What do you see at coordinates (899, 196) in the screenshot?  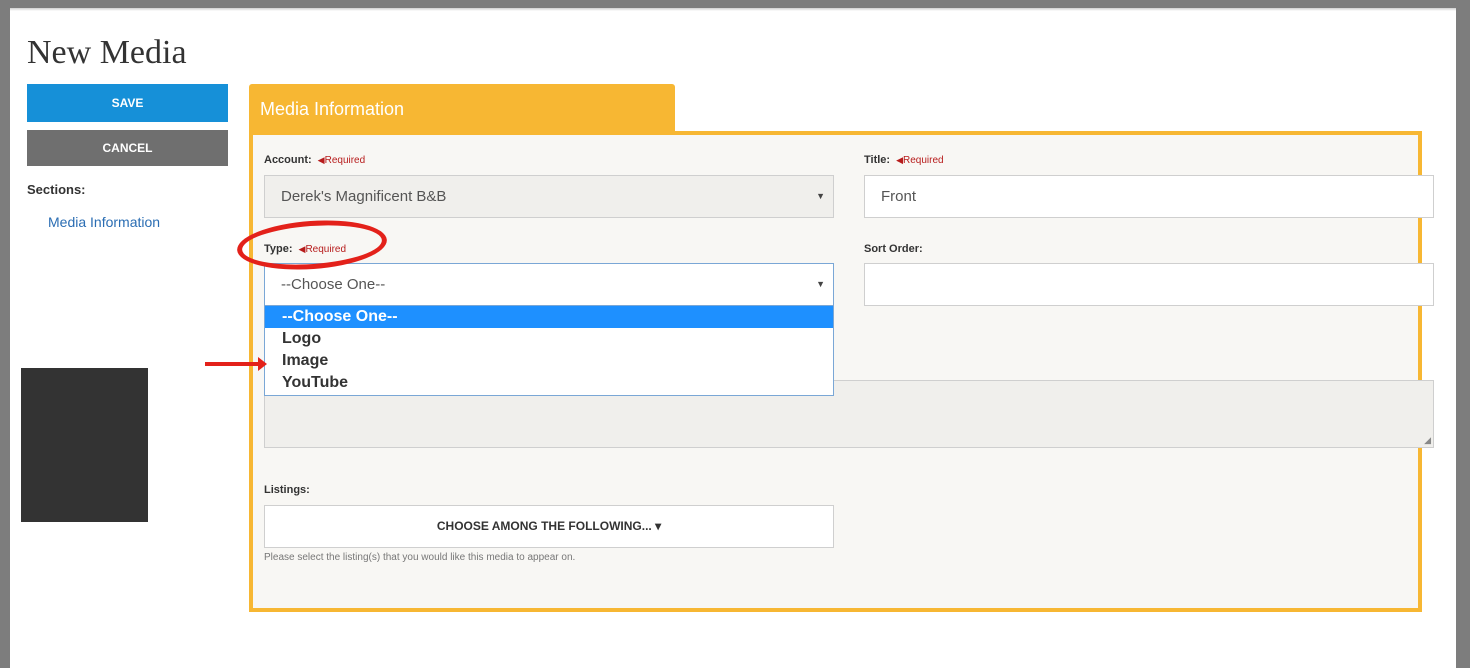 I see `title-field-value: Front` at bounding box center [899, 196].